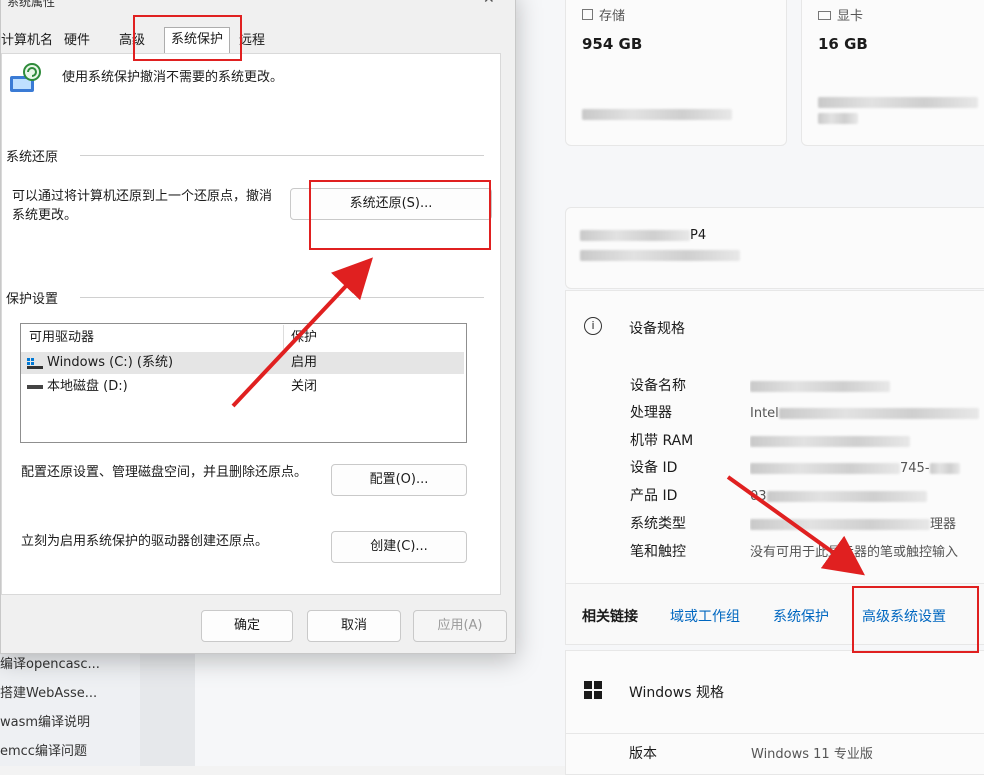 This screenshot has width=984, height=775. I want to click on gpu-card: 显卡 16 GB, so click(892, 73).